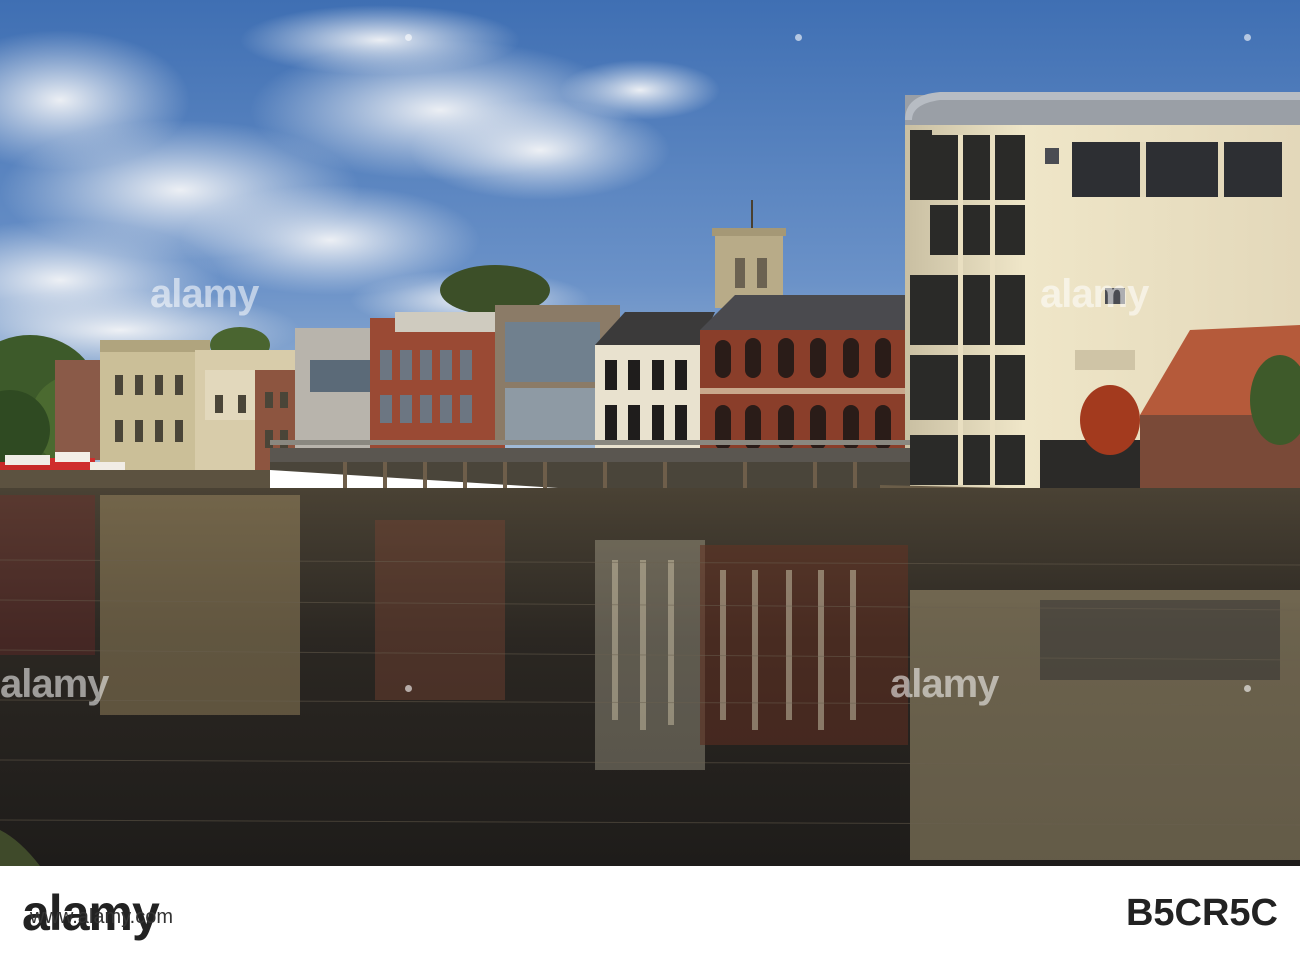 This screenshot has height=956, width=1300. What do you see at coordinates (1201, 913) in the screenshot?
I see `image-id: B5CR5C` at bounding box center [1201, 913].